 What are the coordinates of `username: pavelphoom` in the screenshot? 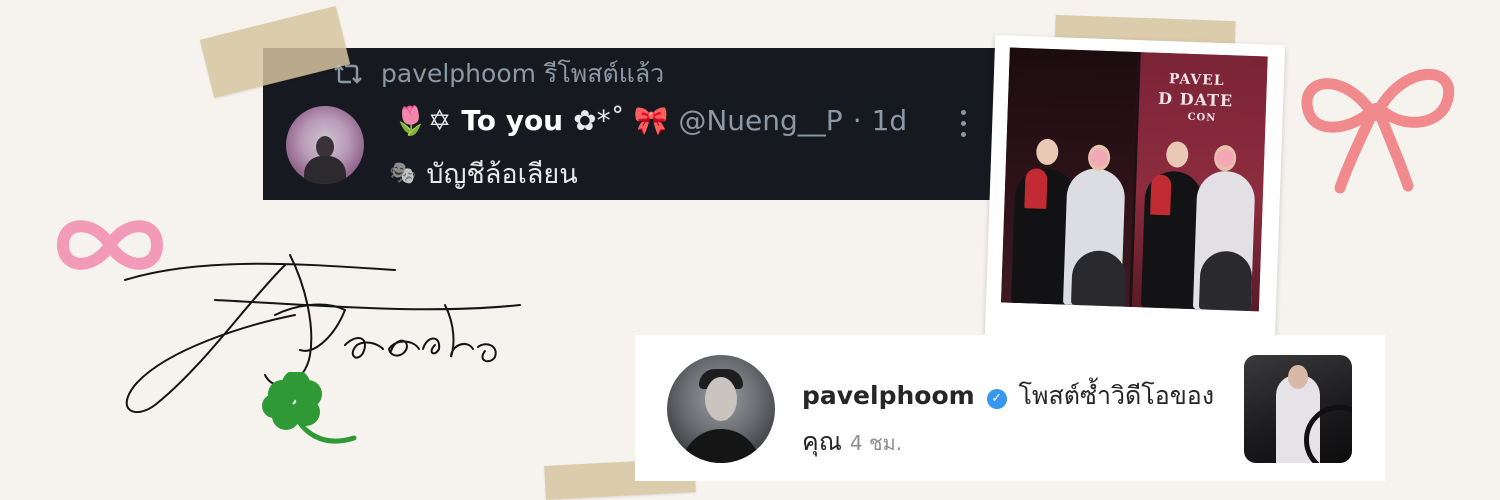 It's located at (888, 395).